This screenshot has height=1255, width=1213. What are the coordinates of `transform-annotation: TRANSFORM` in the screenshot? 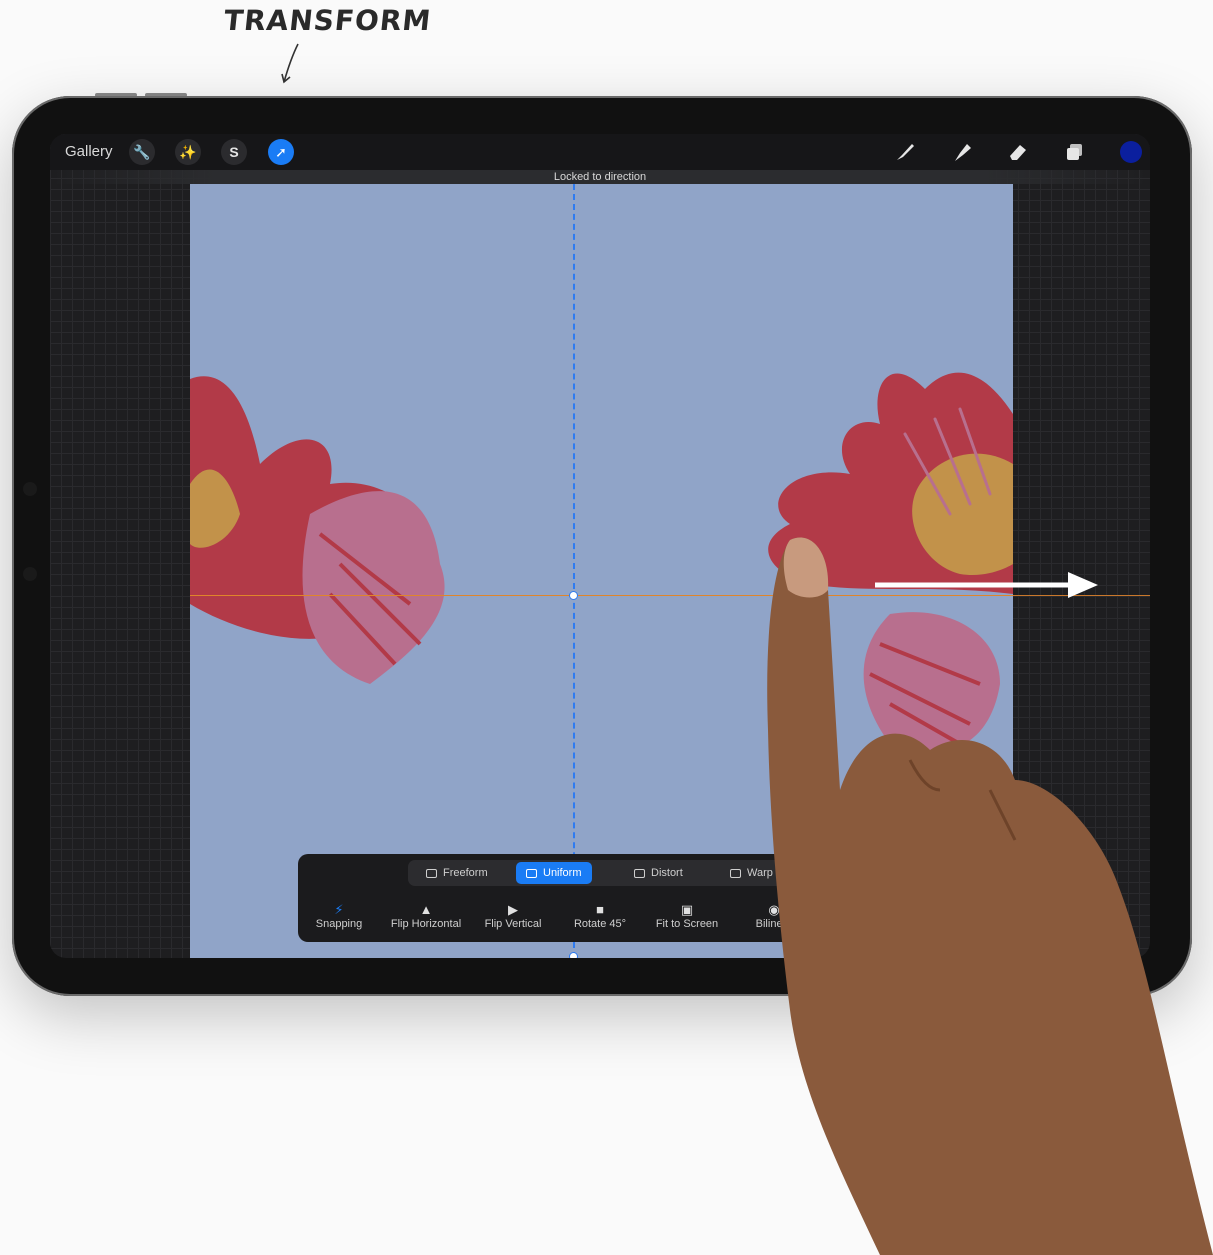 It's located at (328, 20).